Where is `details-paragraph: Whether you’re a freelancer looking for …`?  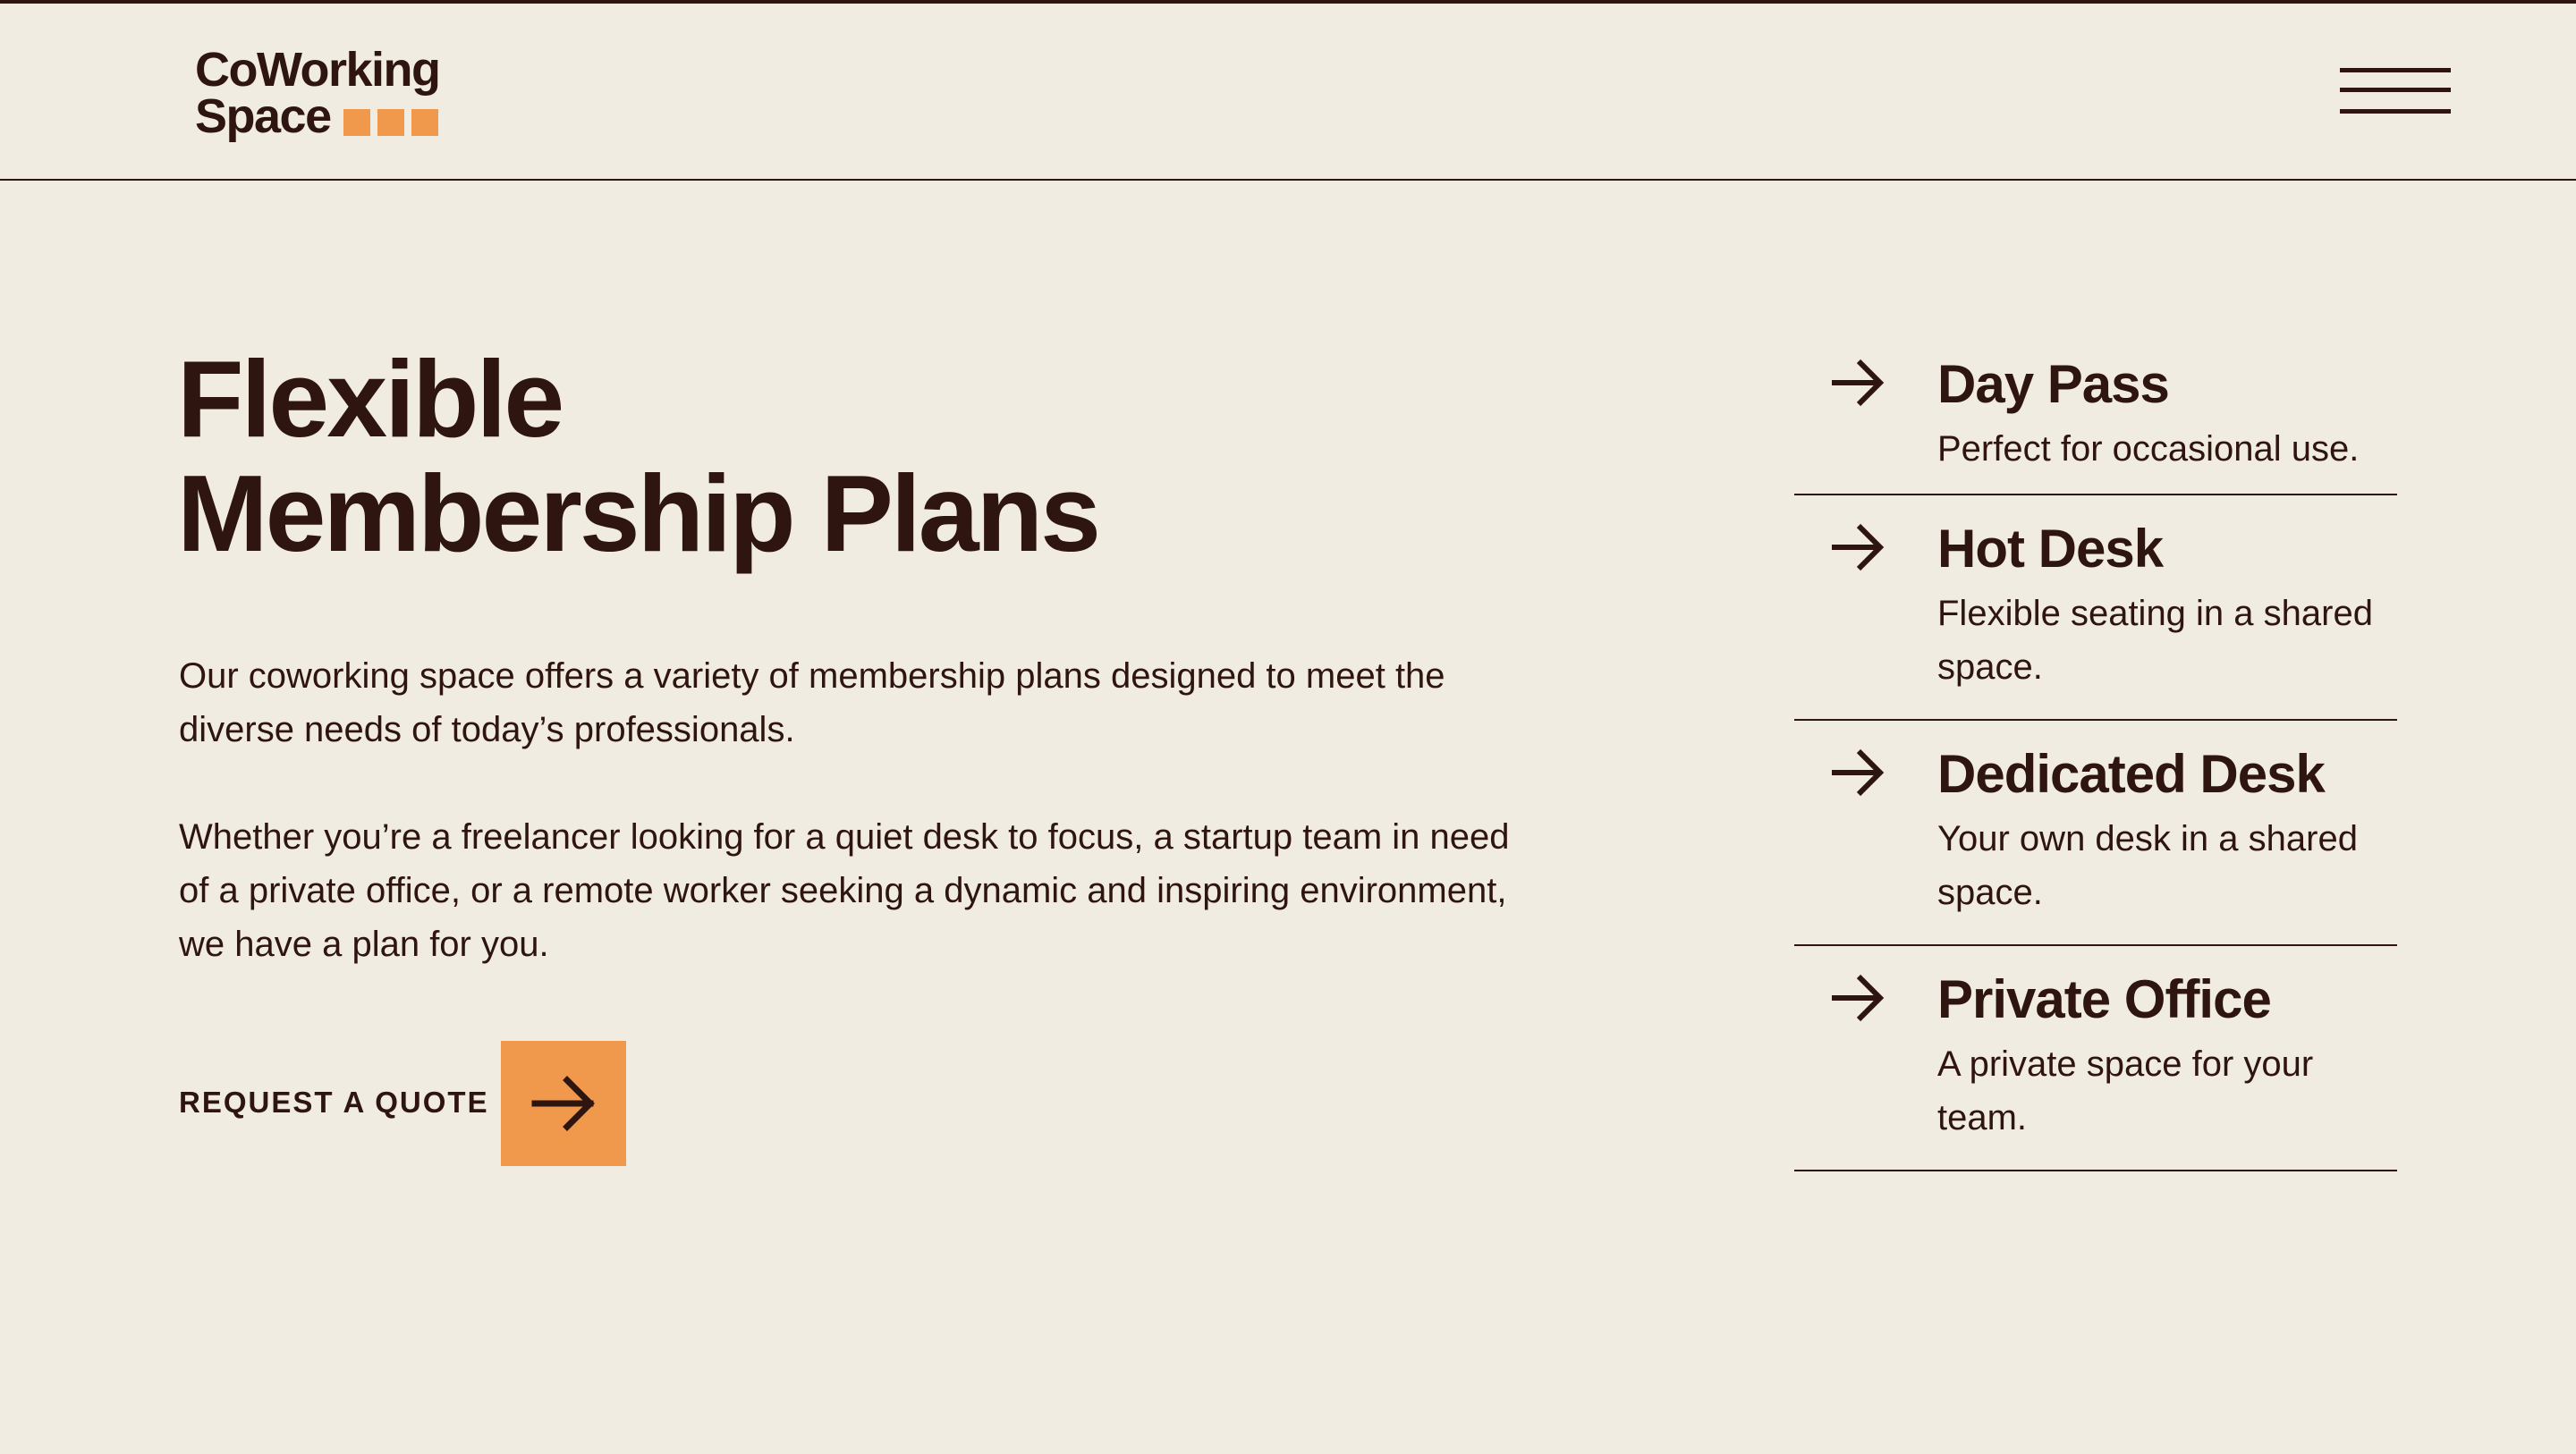 details-paragraph: Whether you’re a freelancer looking for … is located at coordinates (844, 890).